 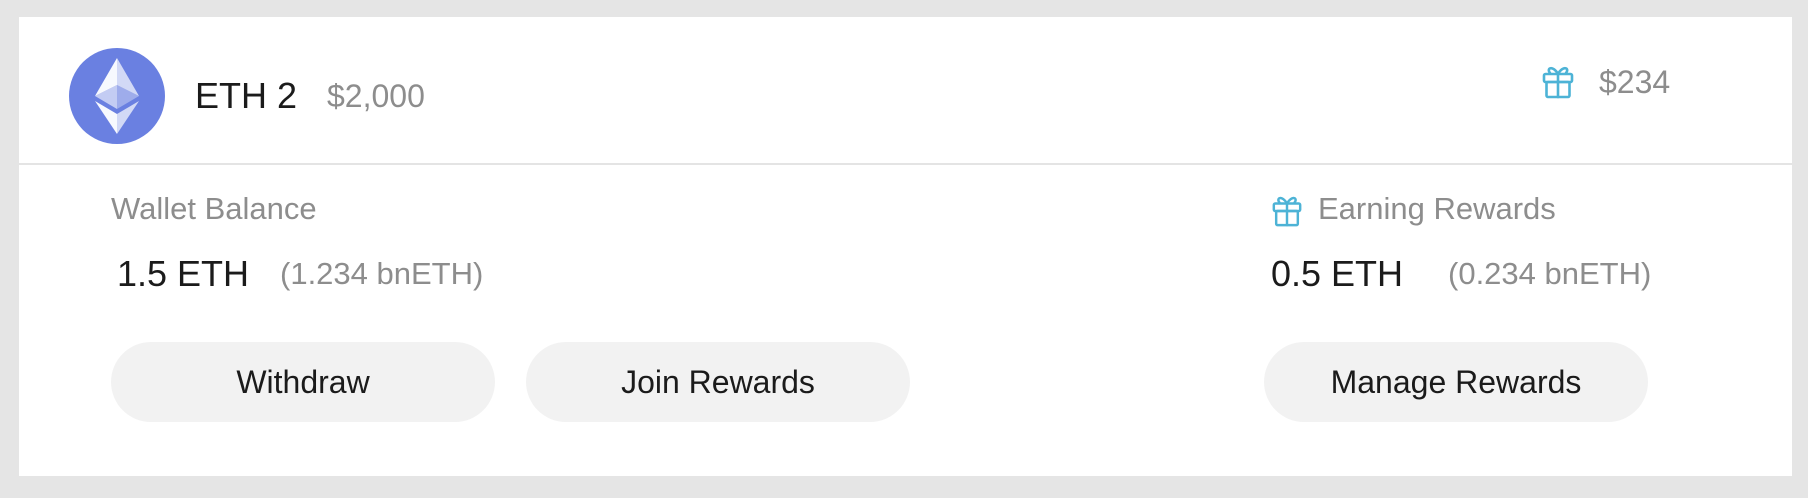 What do you see at coordinates (905, 164) in the screenshot?
I see `divider` at bounding box center [905, 164].